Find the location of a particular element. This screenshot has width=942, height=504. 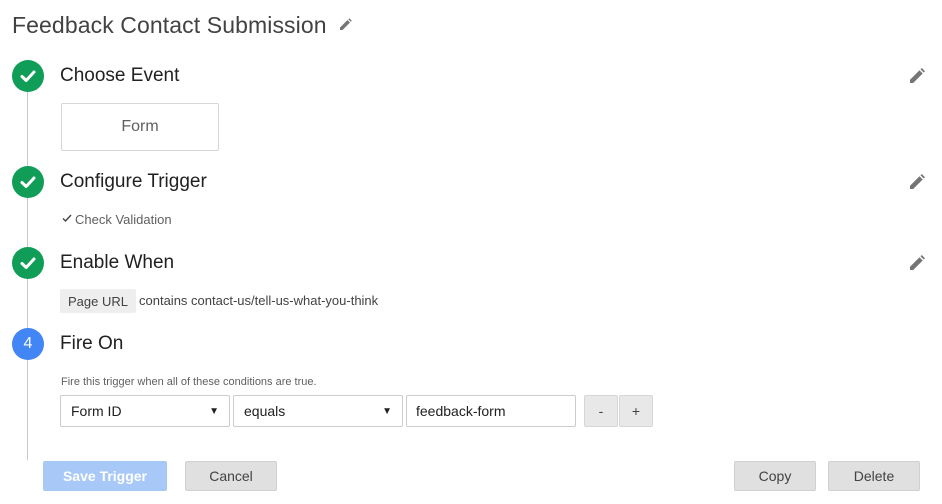

step-number: 4 is located at coordinates (28, 343).